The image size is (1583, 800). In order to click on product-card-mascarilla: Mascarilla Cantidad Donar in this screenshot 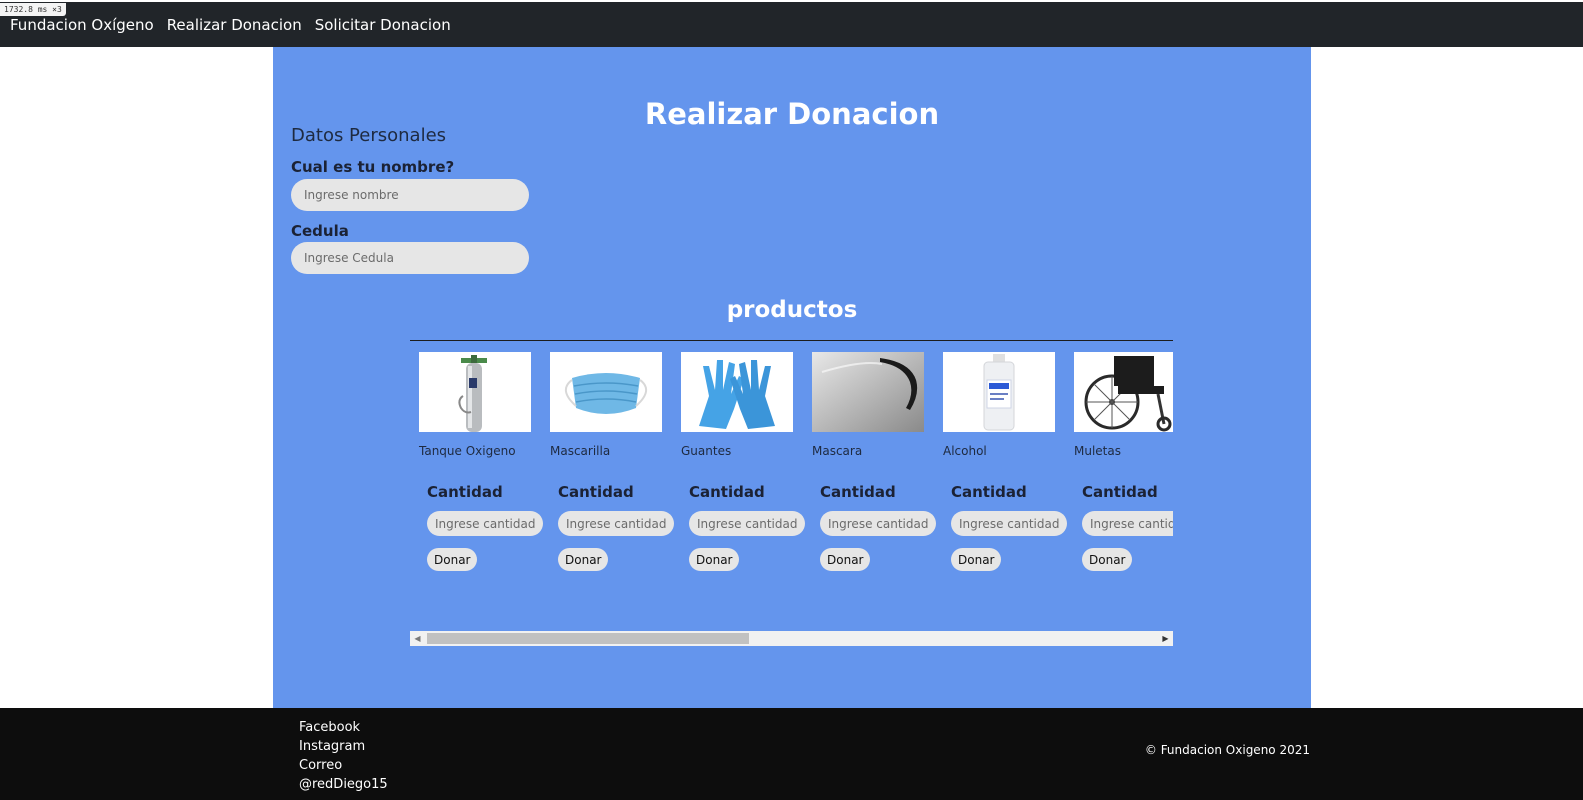, I will do `click(607, 472)`.